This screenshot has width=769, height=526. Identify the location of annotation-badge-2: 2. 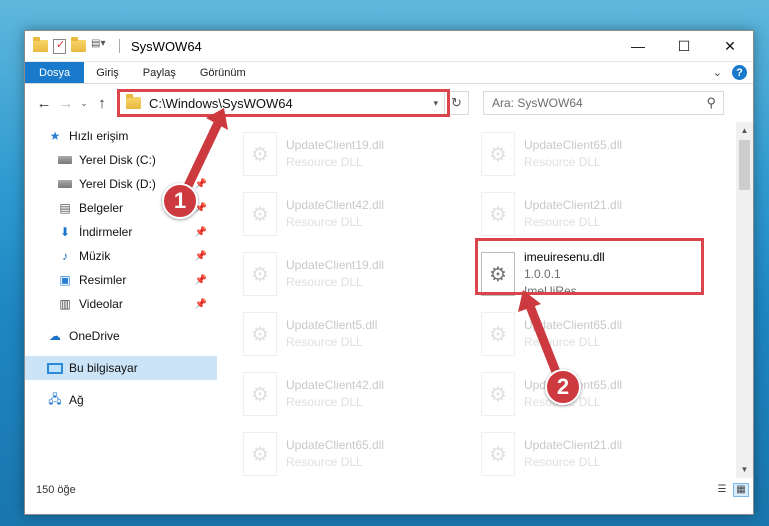
(563, 387).